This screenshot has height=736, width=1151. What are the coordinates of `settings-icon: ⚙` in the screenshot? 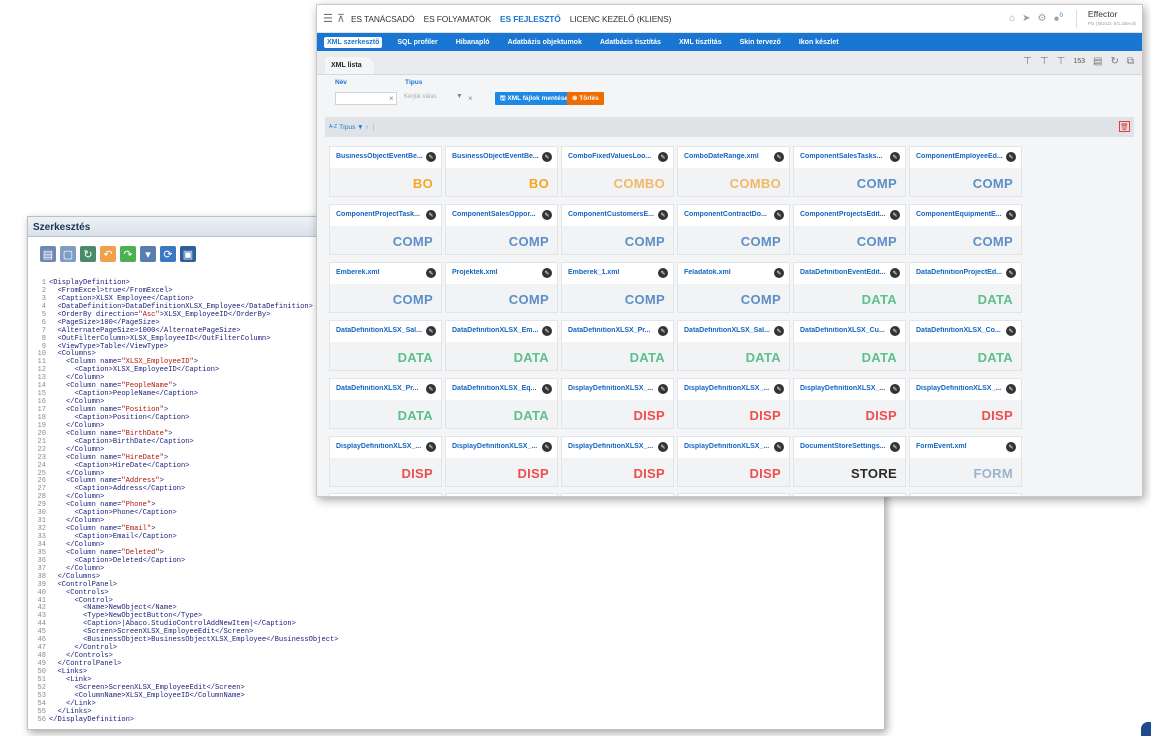 It's located at (1042, 18).